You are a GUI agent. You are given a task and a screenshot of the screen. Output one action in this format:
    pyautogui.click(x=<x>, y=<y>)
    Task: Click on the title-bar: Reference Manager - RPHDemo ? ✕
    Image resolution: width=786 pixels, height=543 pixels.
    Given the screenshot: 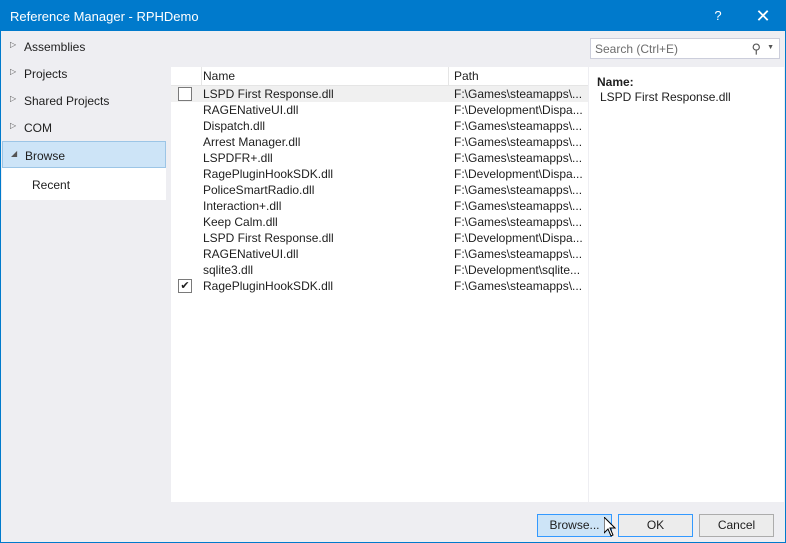 What is the action you would take?
    pyautogui.click(x=393, y=16)
    